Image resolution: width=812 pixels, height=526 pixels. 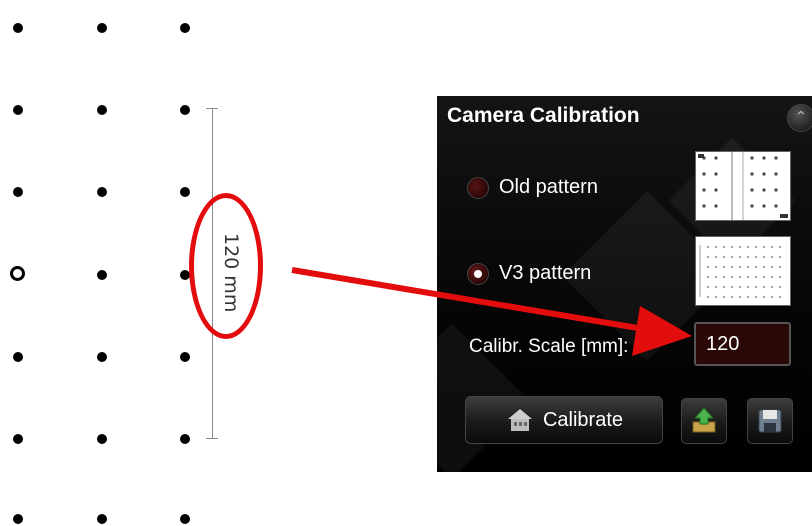 I want to click on chevron-up-icon: ⌃, so click(x=801, y=117).